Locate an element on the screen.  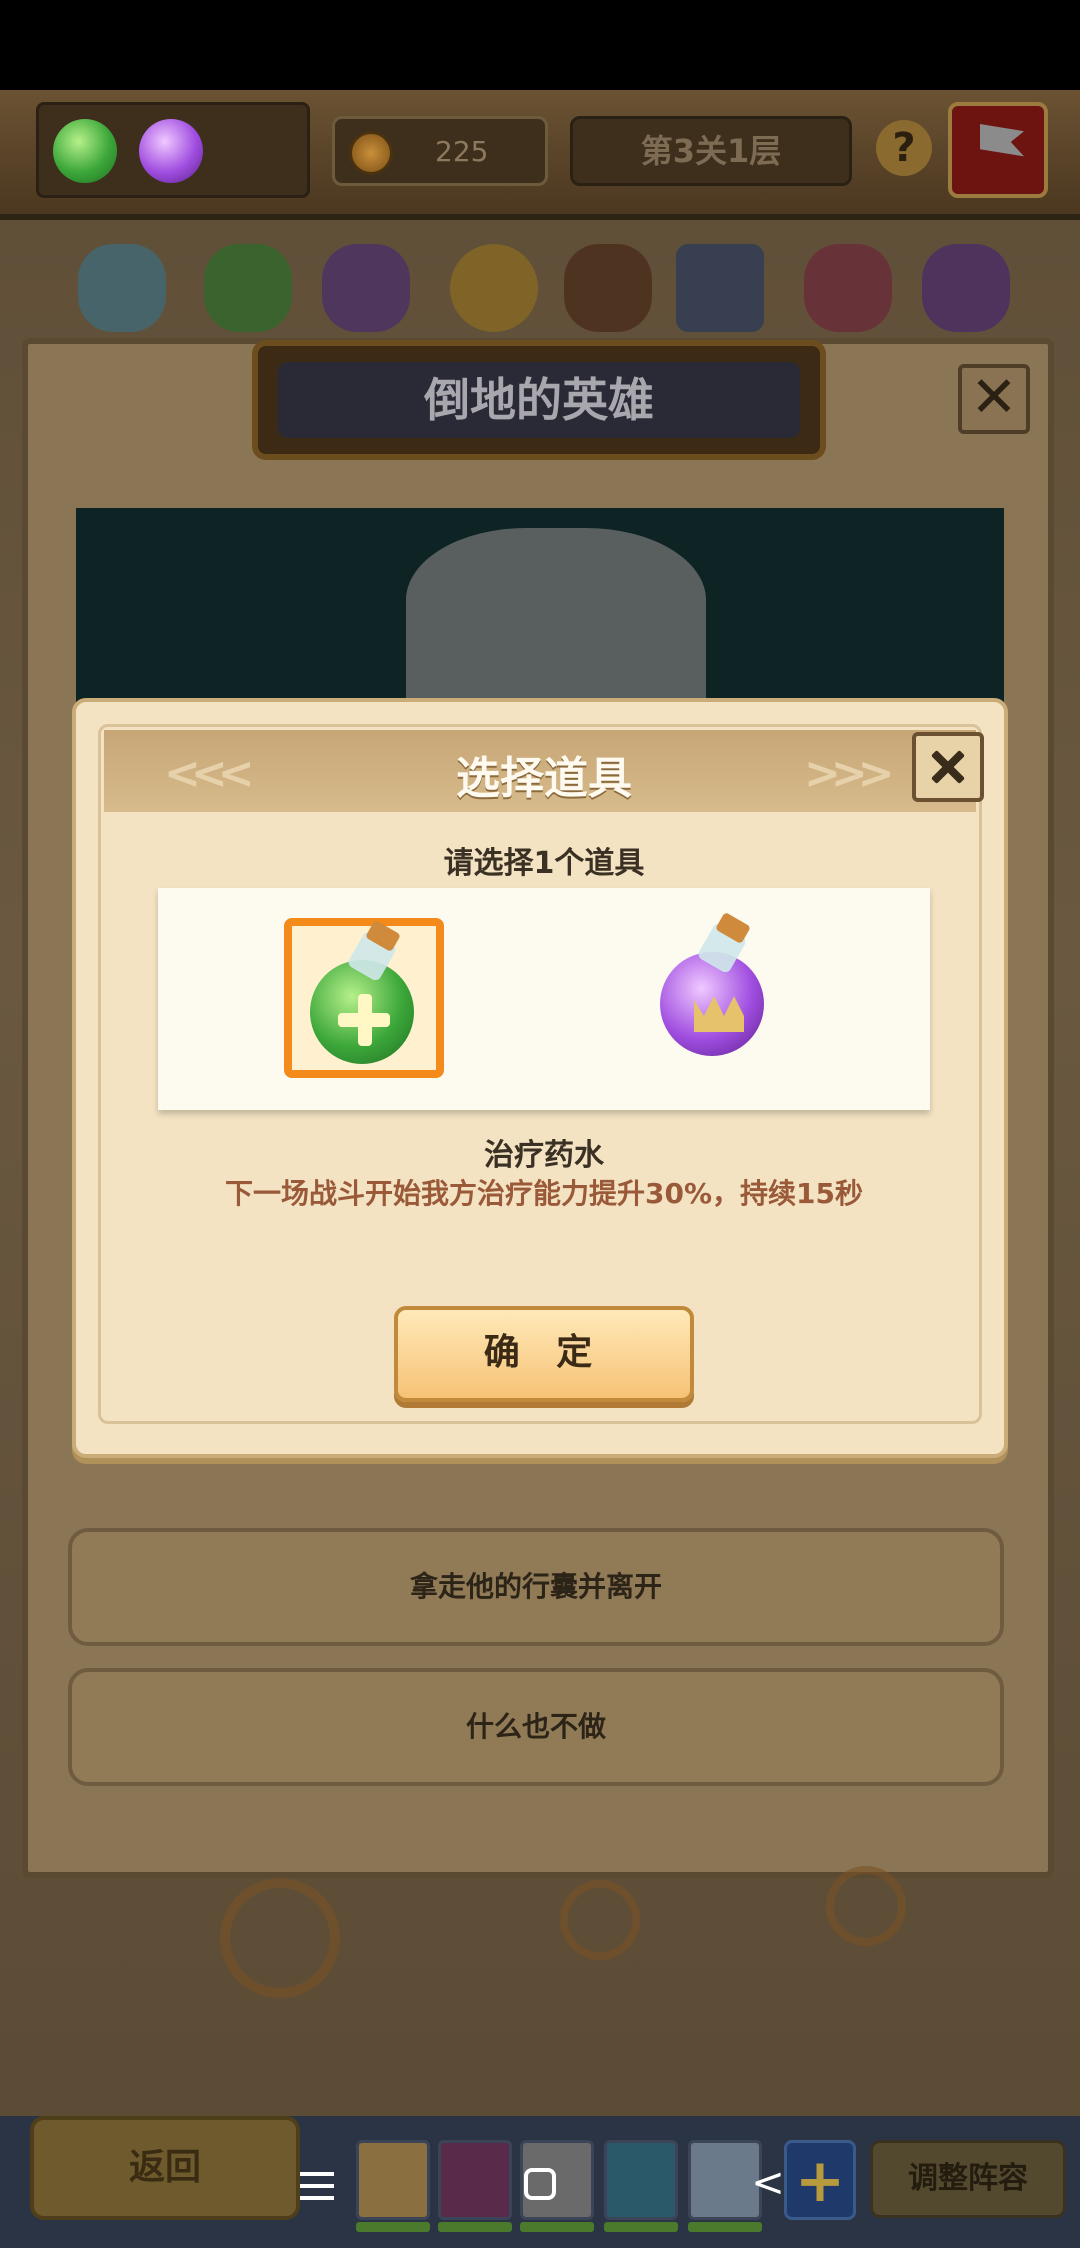
plus-icon is located at coordinates (364, 1020).